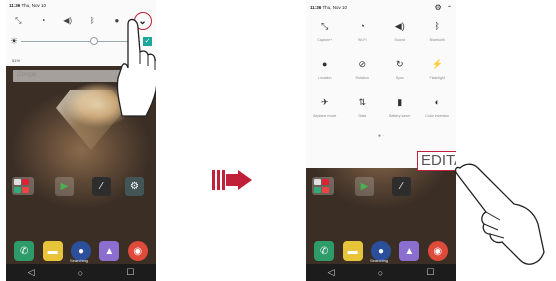 This screenshot has height=281, width=556. Describe the element at coordinates (437, 102) in the screenshot. I see `color-inversion-icon: ◐` at that location.